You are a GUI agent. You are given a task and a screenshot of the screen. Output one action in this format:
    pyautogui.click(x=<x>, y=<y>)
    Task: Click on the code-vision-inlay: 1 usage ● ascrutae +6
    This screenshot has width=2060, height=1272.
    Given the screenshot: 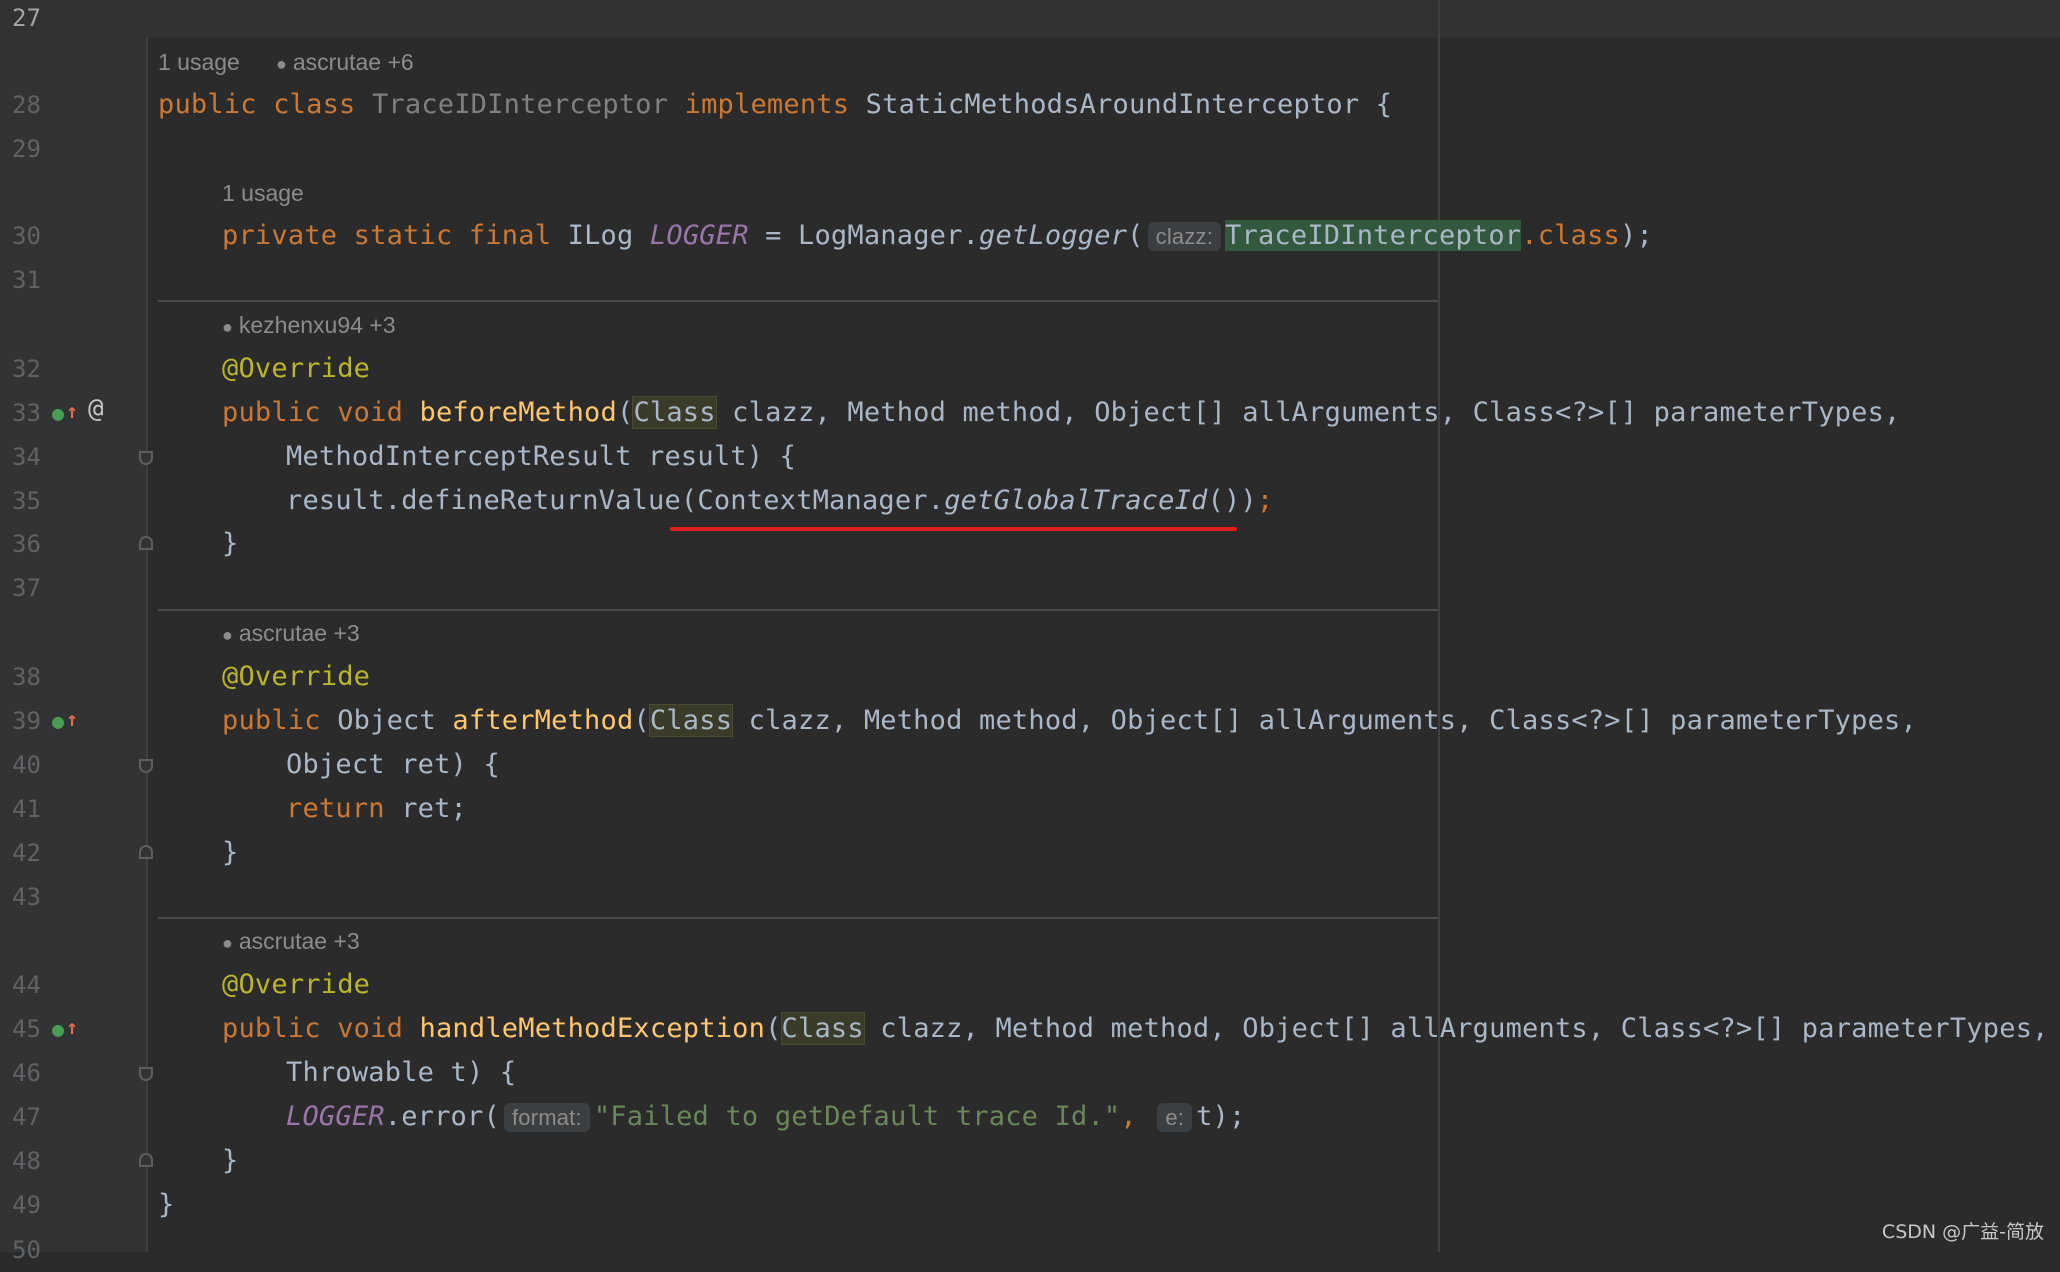 What is the action you would take?
    pyautogui.click(x=1030, y=62)
    